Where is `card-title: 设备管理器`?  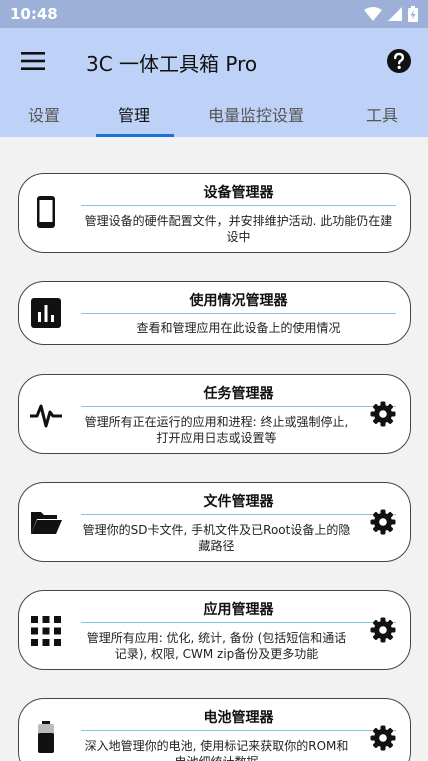 card-title: 设备管理器 is located at coordinates (238, 193).